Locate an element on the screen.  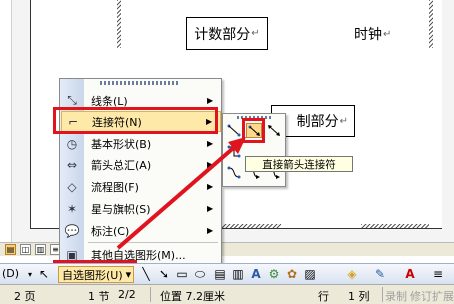
status-line: 行 is located at coordinates (323, 296).